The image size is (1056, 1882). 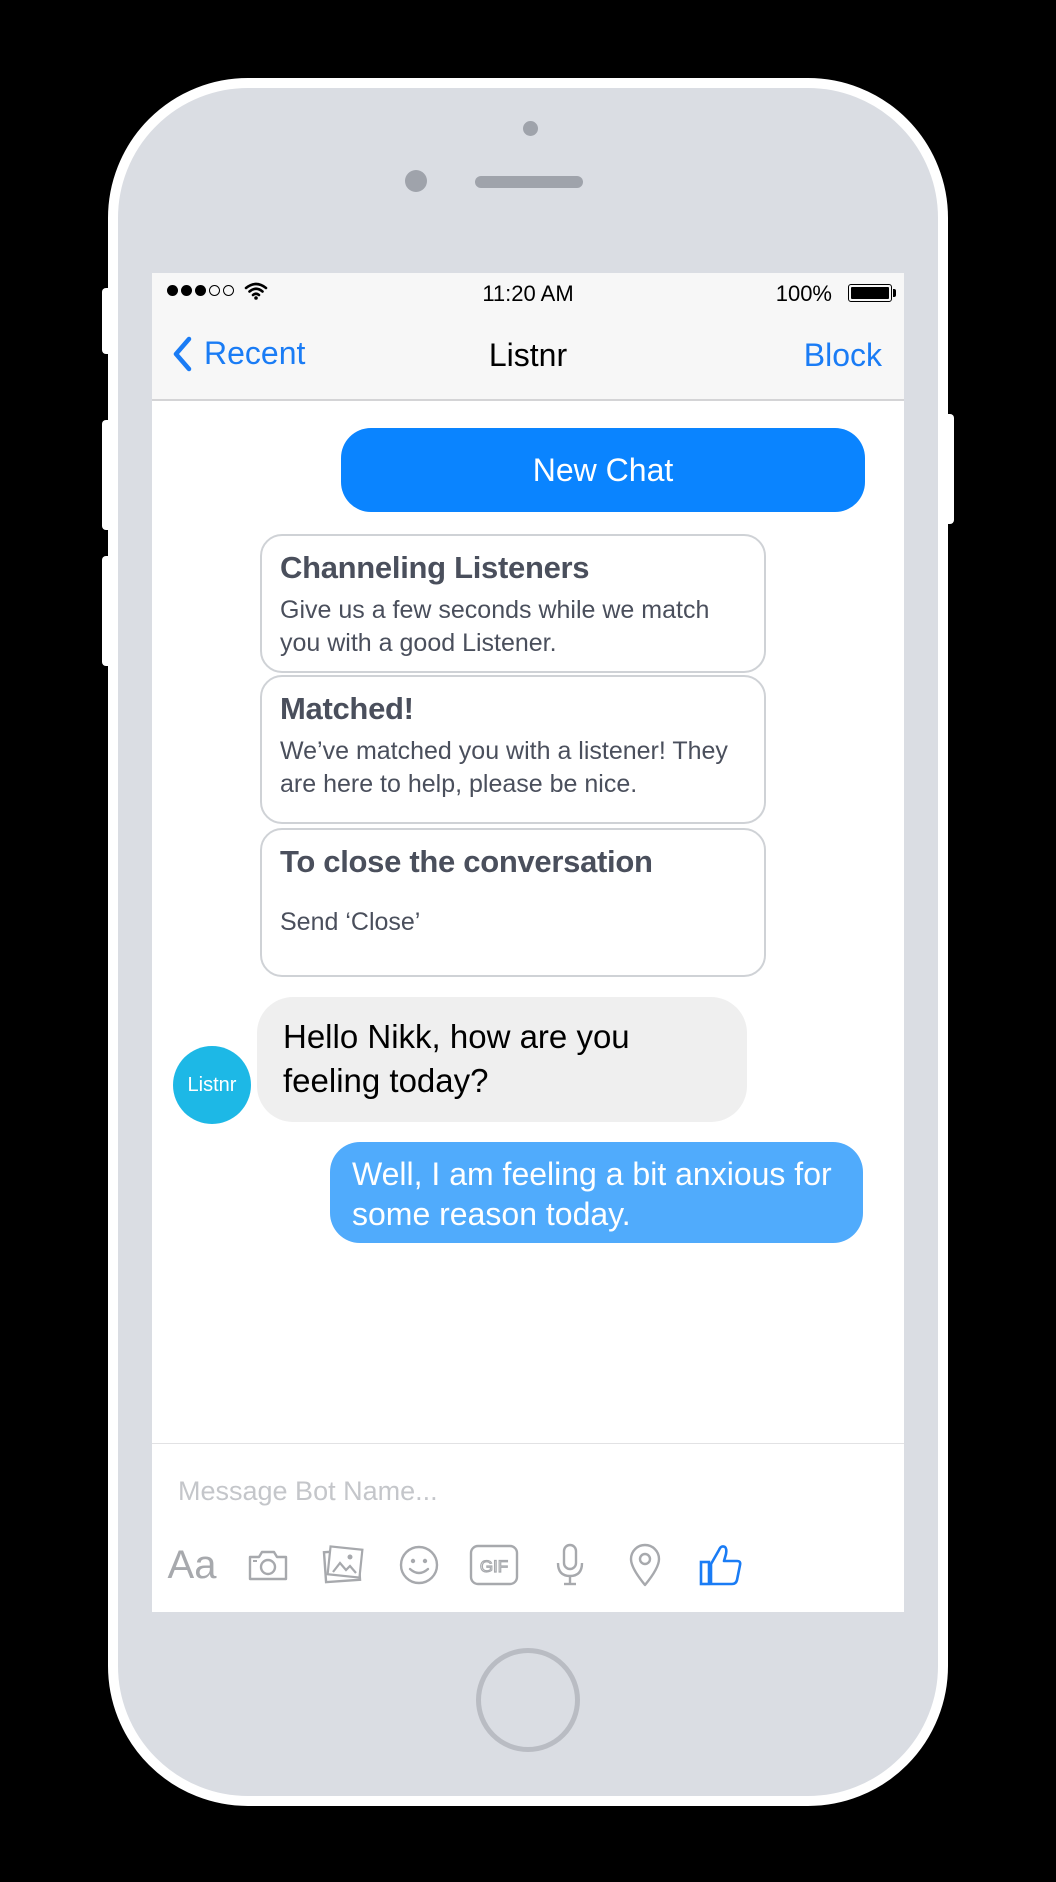 I want to click on like-button, so click(x=721, y=1565).